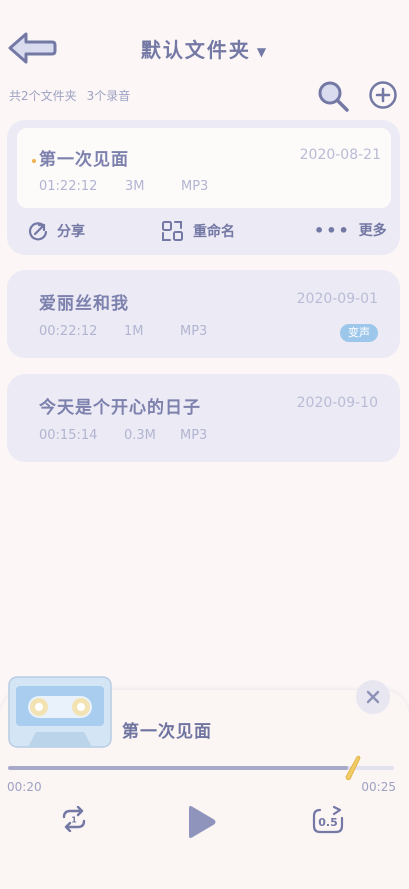 The image size is (409, 889). I want to click on close-player-button, so click(373, 697).